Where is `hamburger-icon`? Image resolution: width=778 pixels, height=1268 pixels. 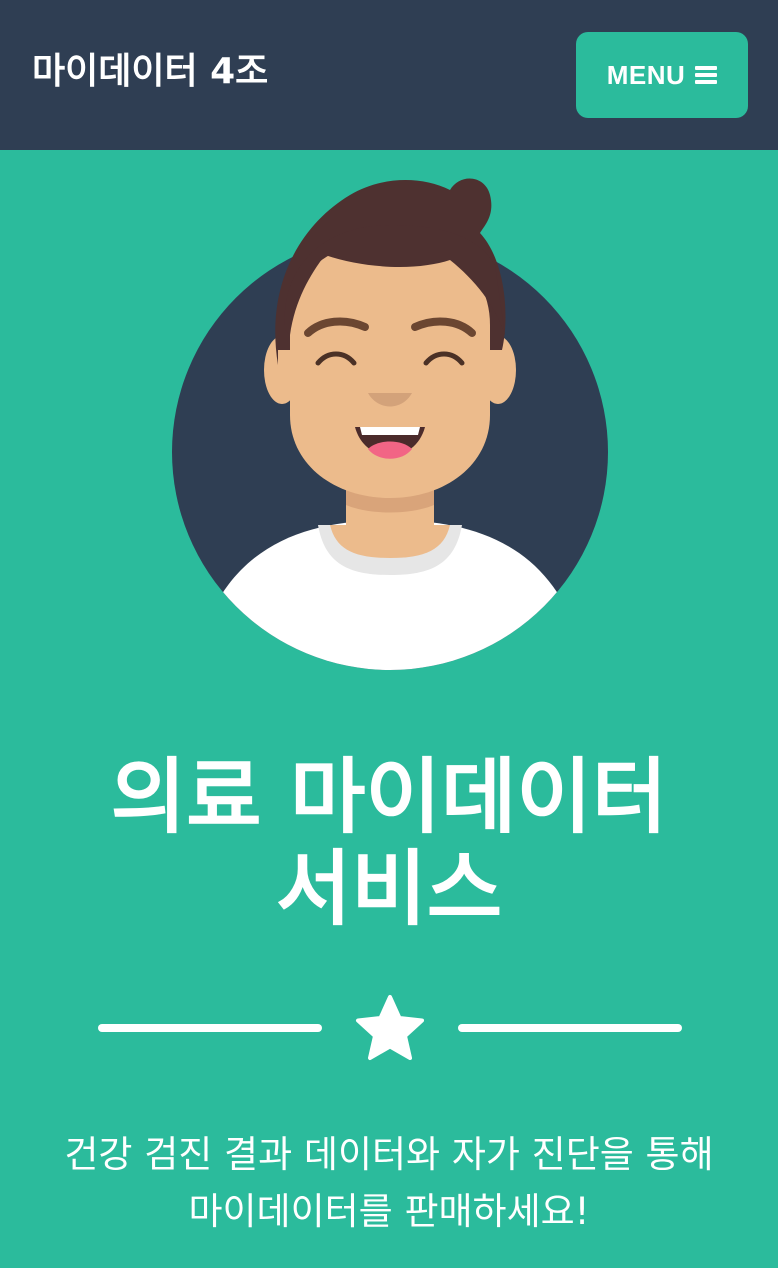 hamburger-icon is located at coordinates (706, 75).